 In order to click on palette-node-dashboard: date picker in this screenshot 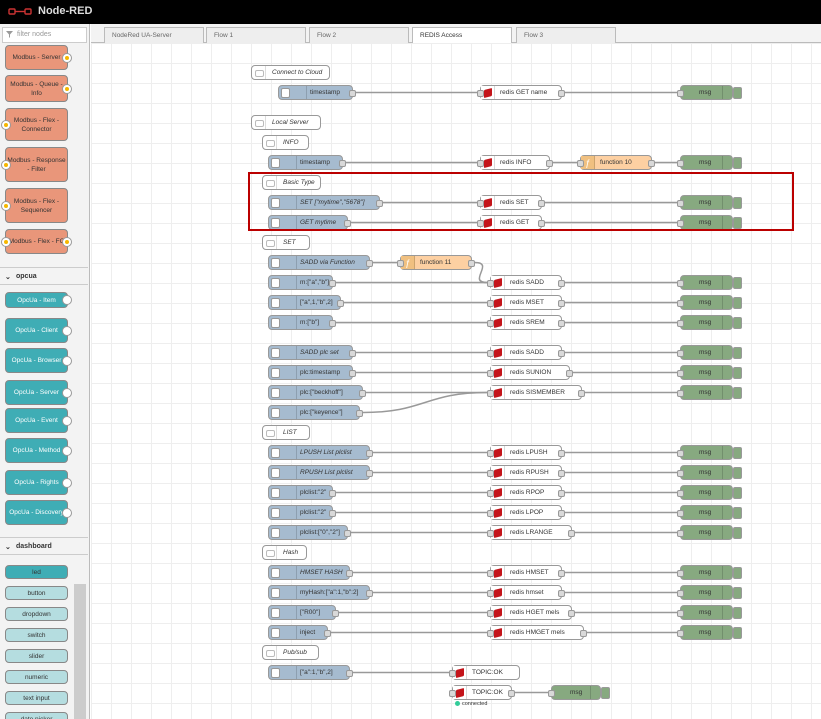, I will do `click(36, 715)`.